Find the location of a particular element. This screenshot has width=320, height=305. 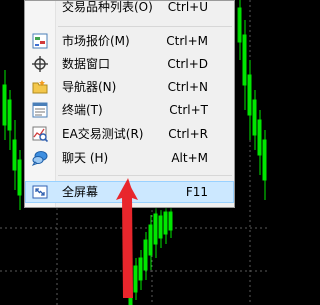

chat-bubble-icon is located at coordinates (40, 158).